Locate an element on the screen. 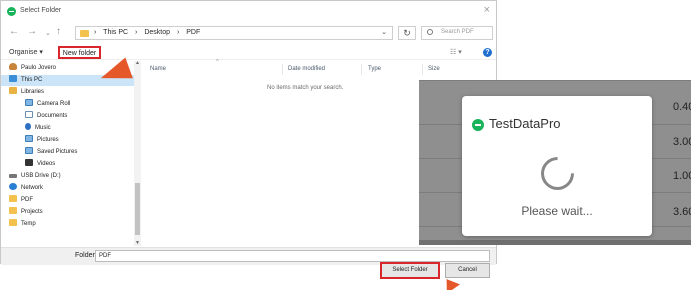 The image size is (691, 290). sidebar-item-pdf: PDF is located at coordinates (21, 200).